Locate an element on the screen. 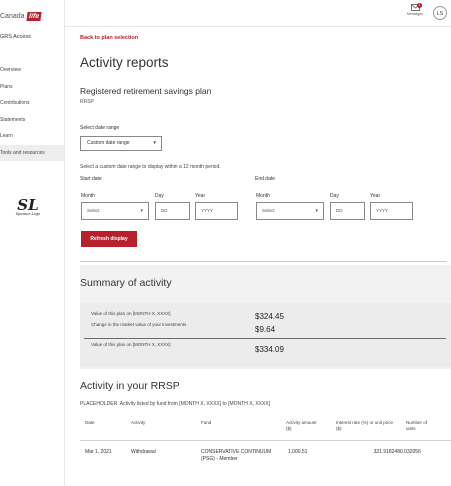 The height and width of the screenshot is (486, 451). end-day-label: Day is located at coordinates (334, 196).